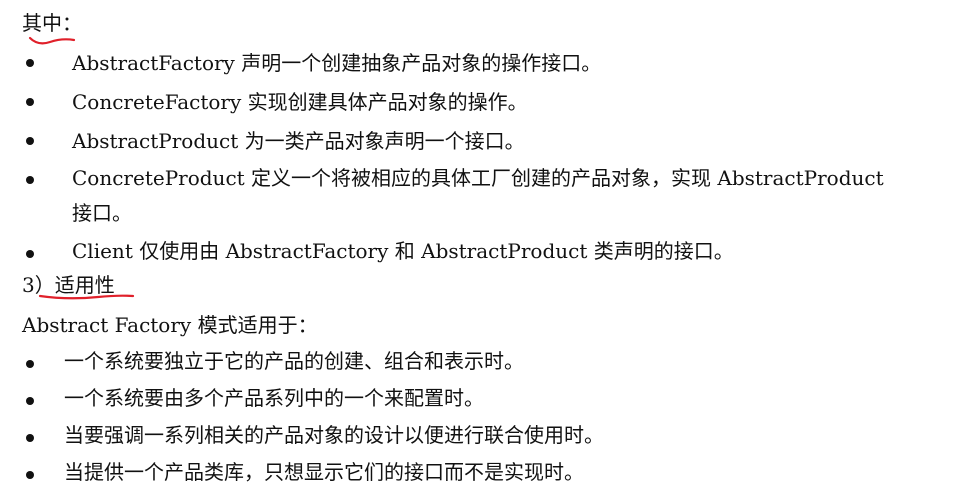 The width and height of the screenshot is (980, 504). What do you see at coordinates (170, 325) in the screenshot?
I see `applicability-intro: Abstract Factory 模式适用于：` at bounding box center [170, 325].